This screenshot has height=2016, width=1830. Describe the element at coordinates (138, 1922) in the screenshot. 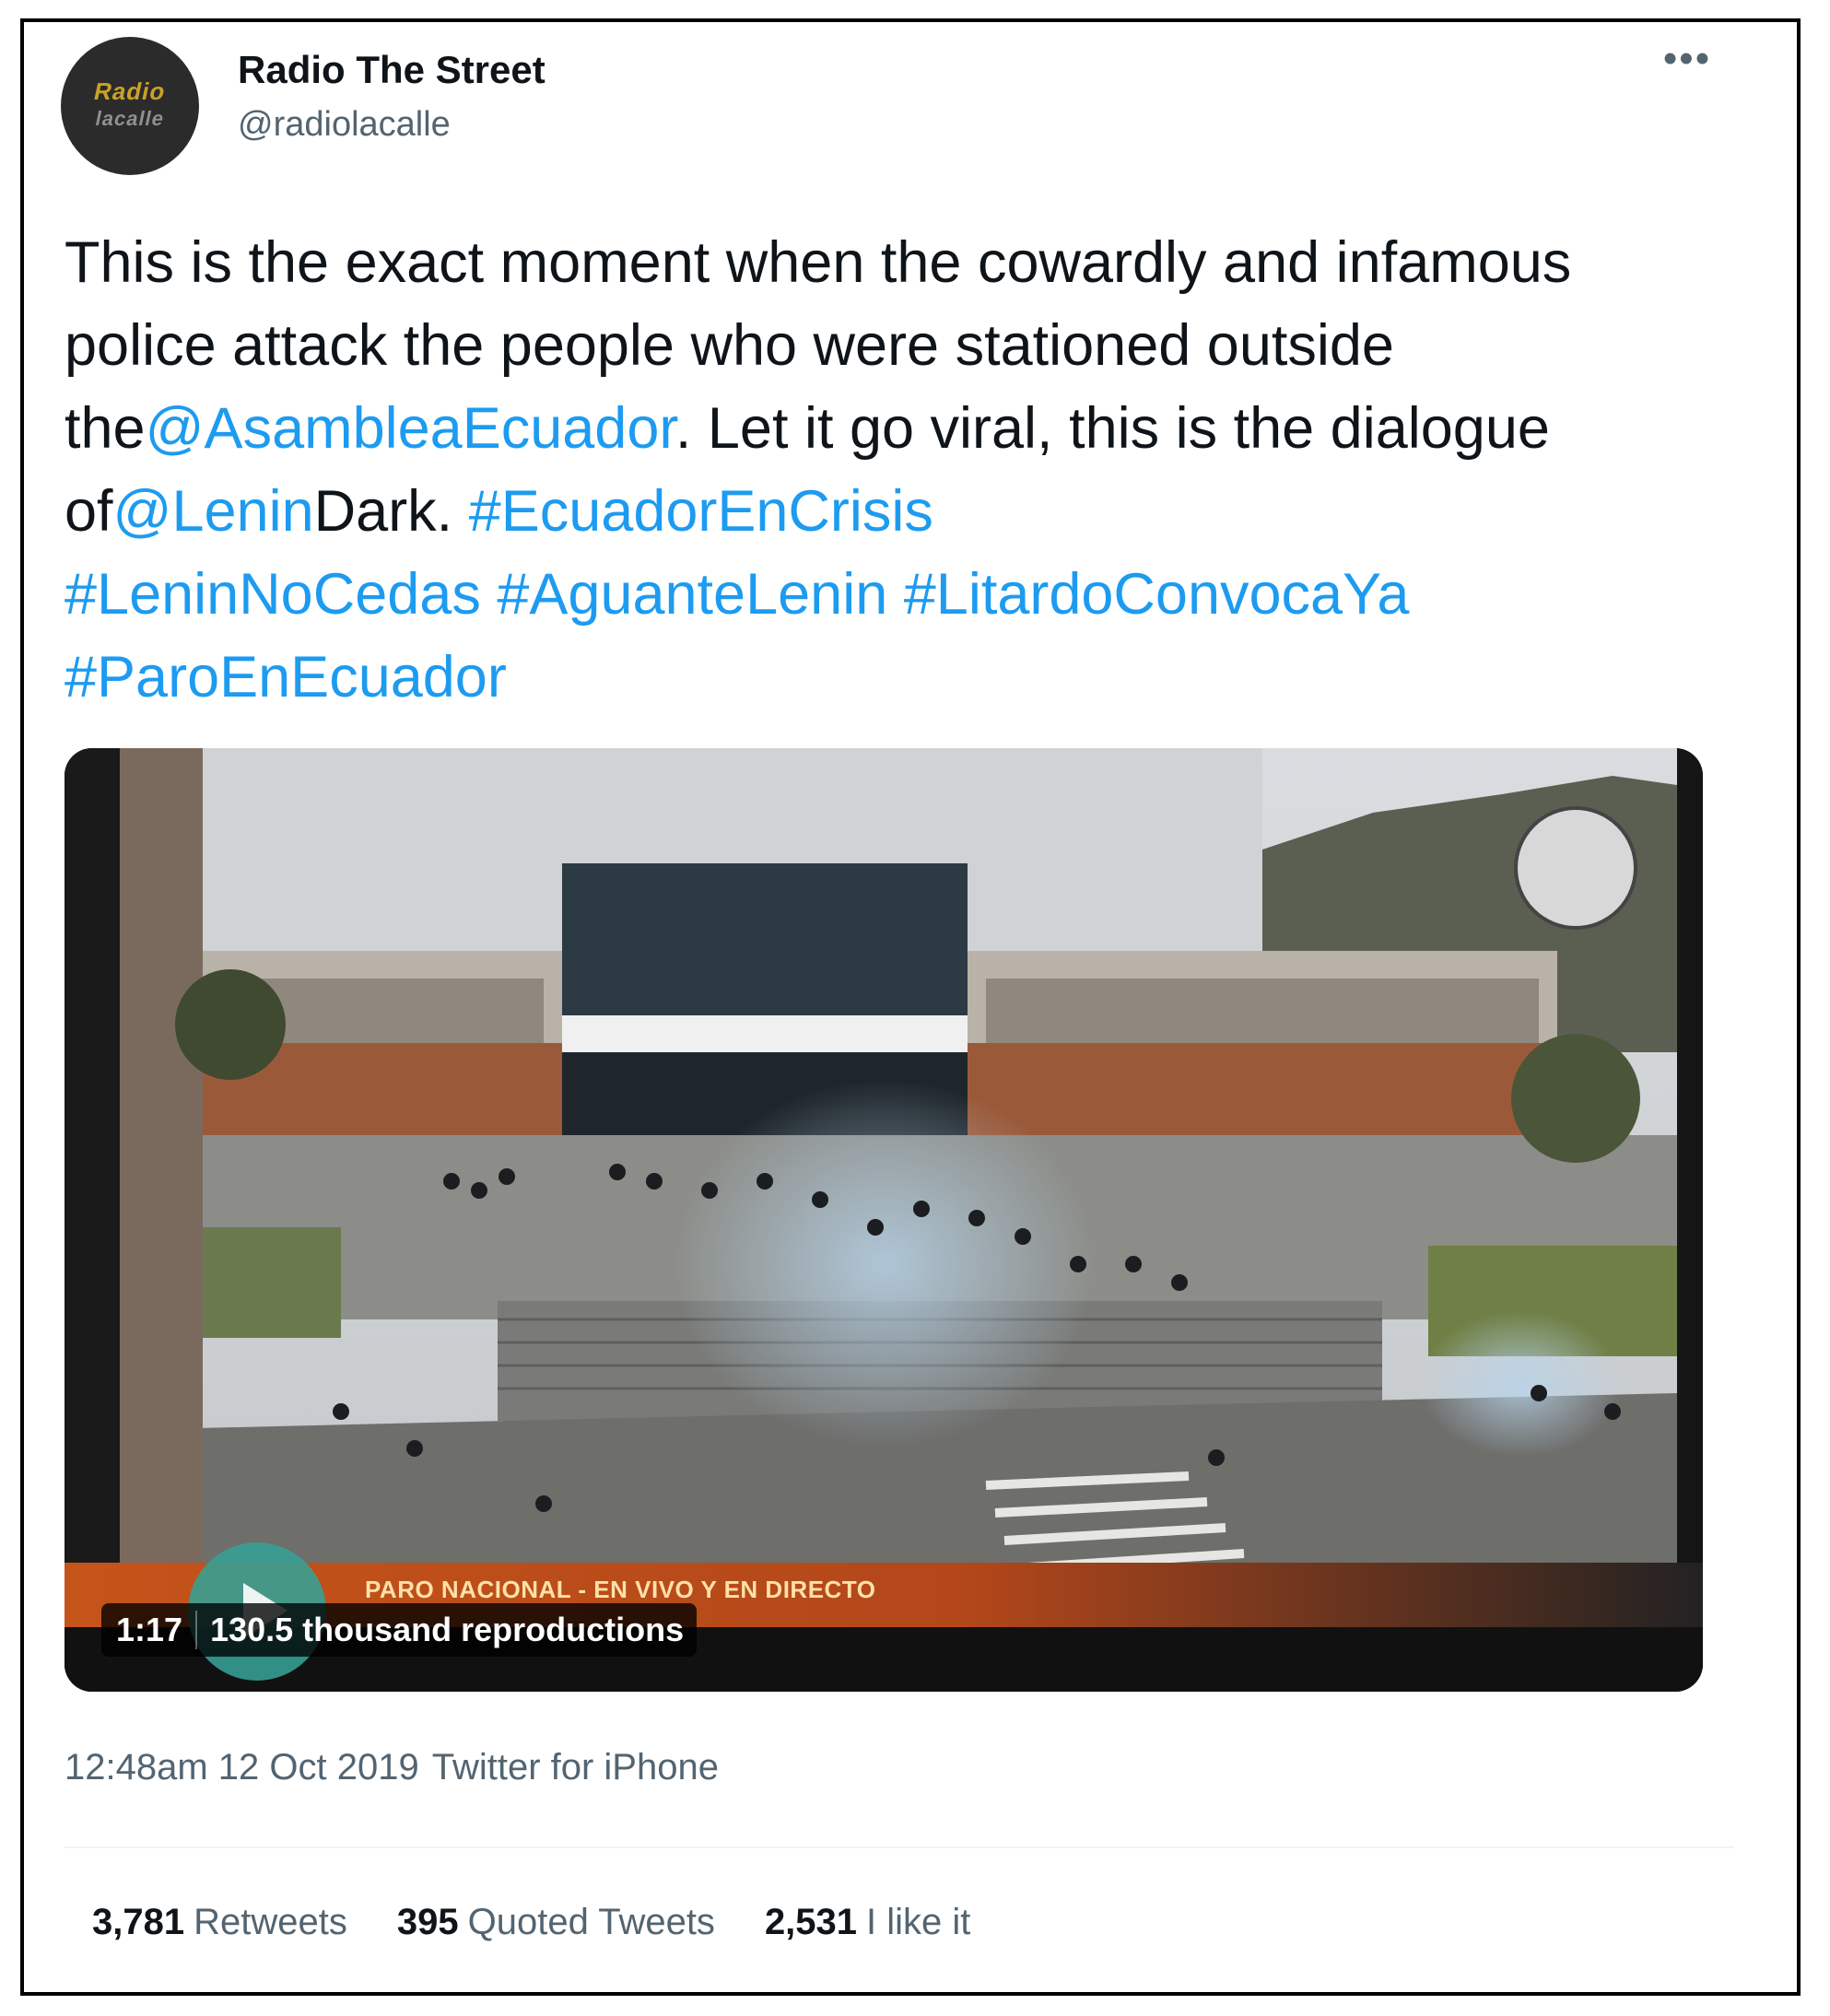

I see `retweets-count: 3,781` at that location.